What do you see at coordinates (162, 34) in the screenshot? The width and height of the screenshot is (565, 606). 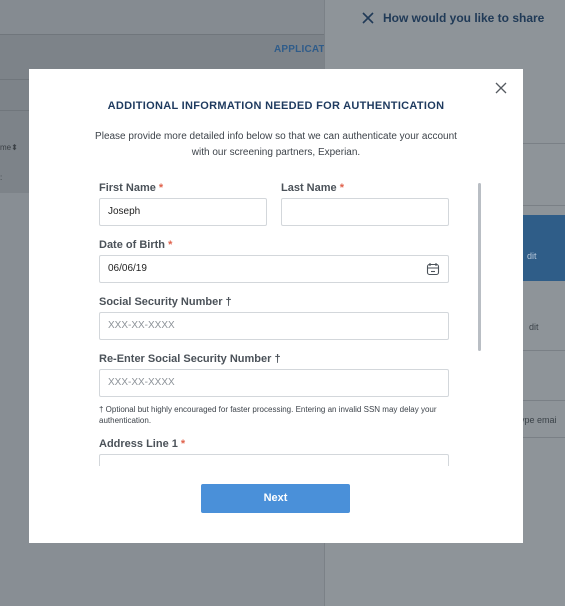 I see `bg-divider` at bounding box center [162, 34].